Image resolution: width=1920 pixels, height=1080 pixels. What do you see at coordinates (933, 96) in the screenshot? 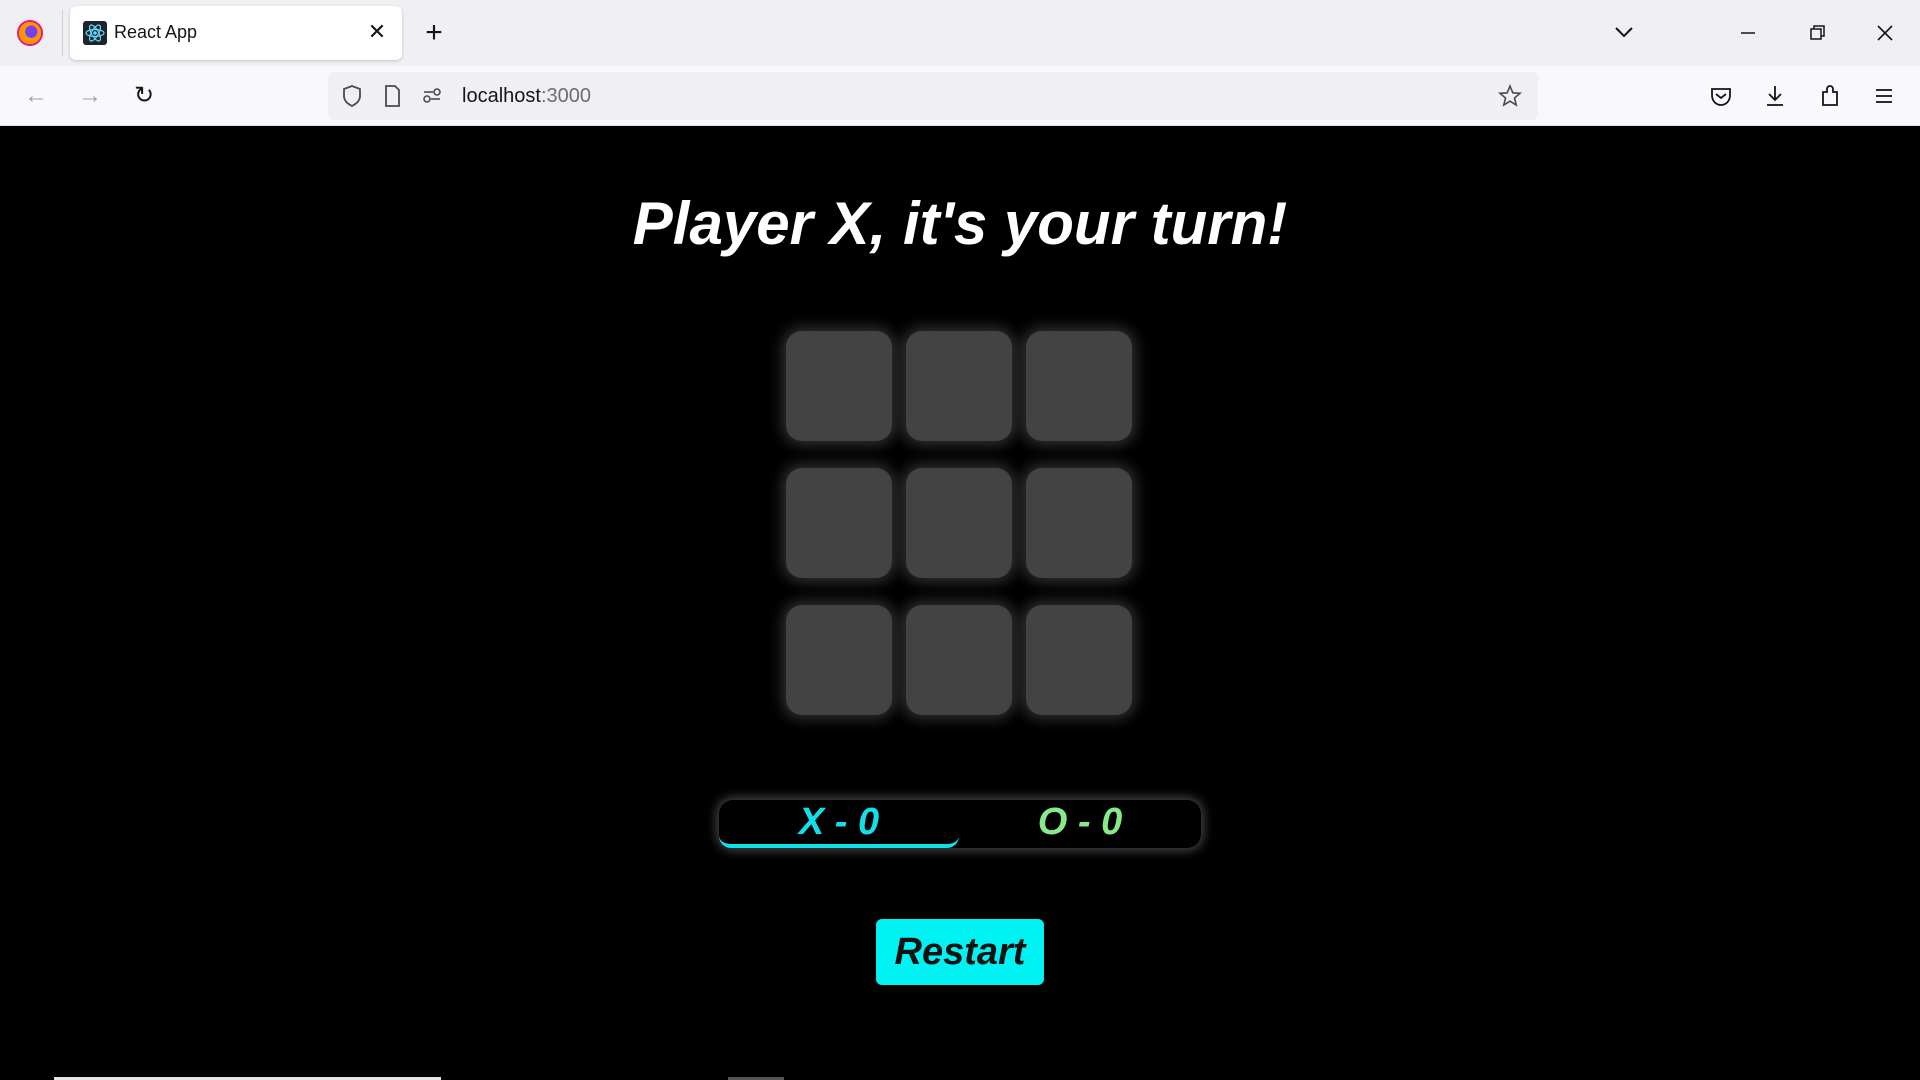
I see `url-bar: localhost:3000` at bounding box center [933, 96].